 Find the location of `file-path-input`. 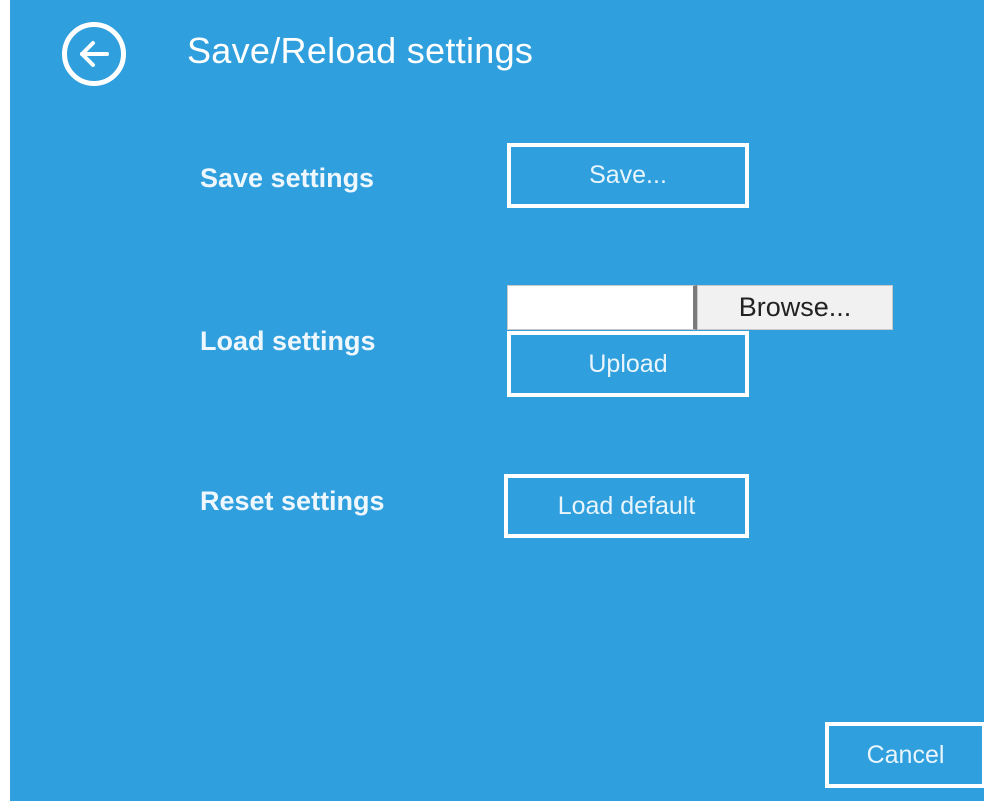

file-path-input is located at coordinates (602, 307).